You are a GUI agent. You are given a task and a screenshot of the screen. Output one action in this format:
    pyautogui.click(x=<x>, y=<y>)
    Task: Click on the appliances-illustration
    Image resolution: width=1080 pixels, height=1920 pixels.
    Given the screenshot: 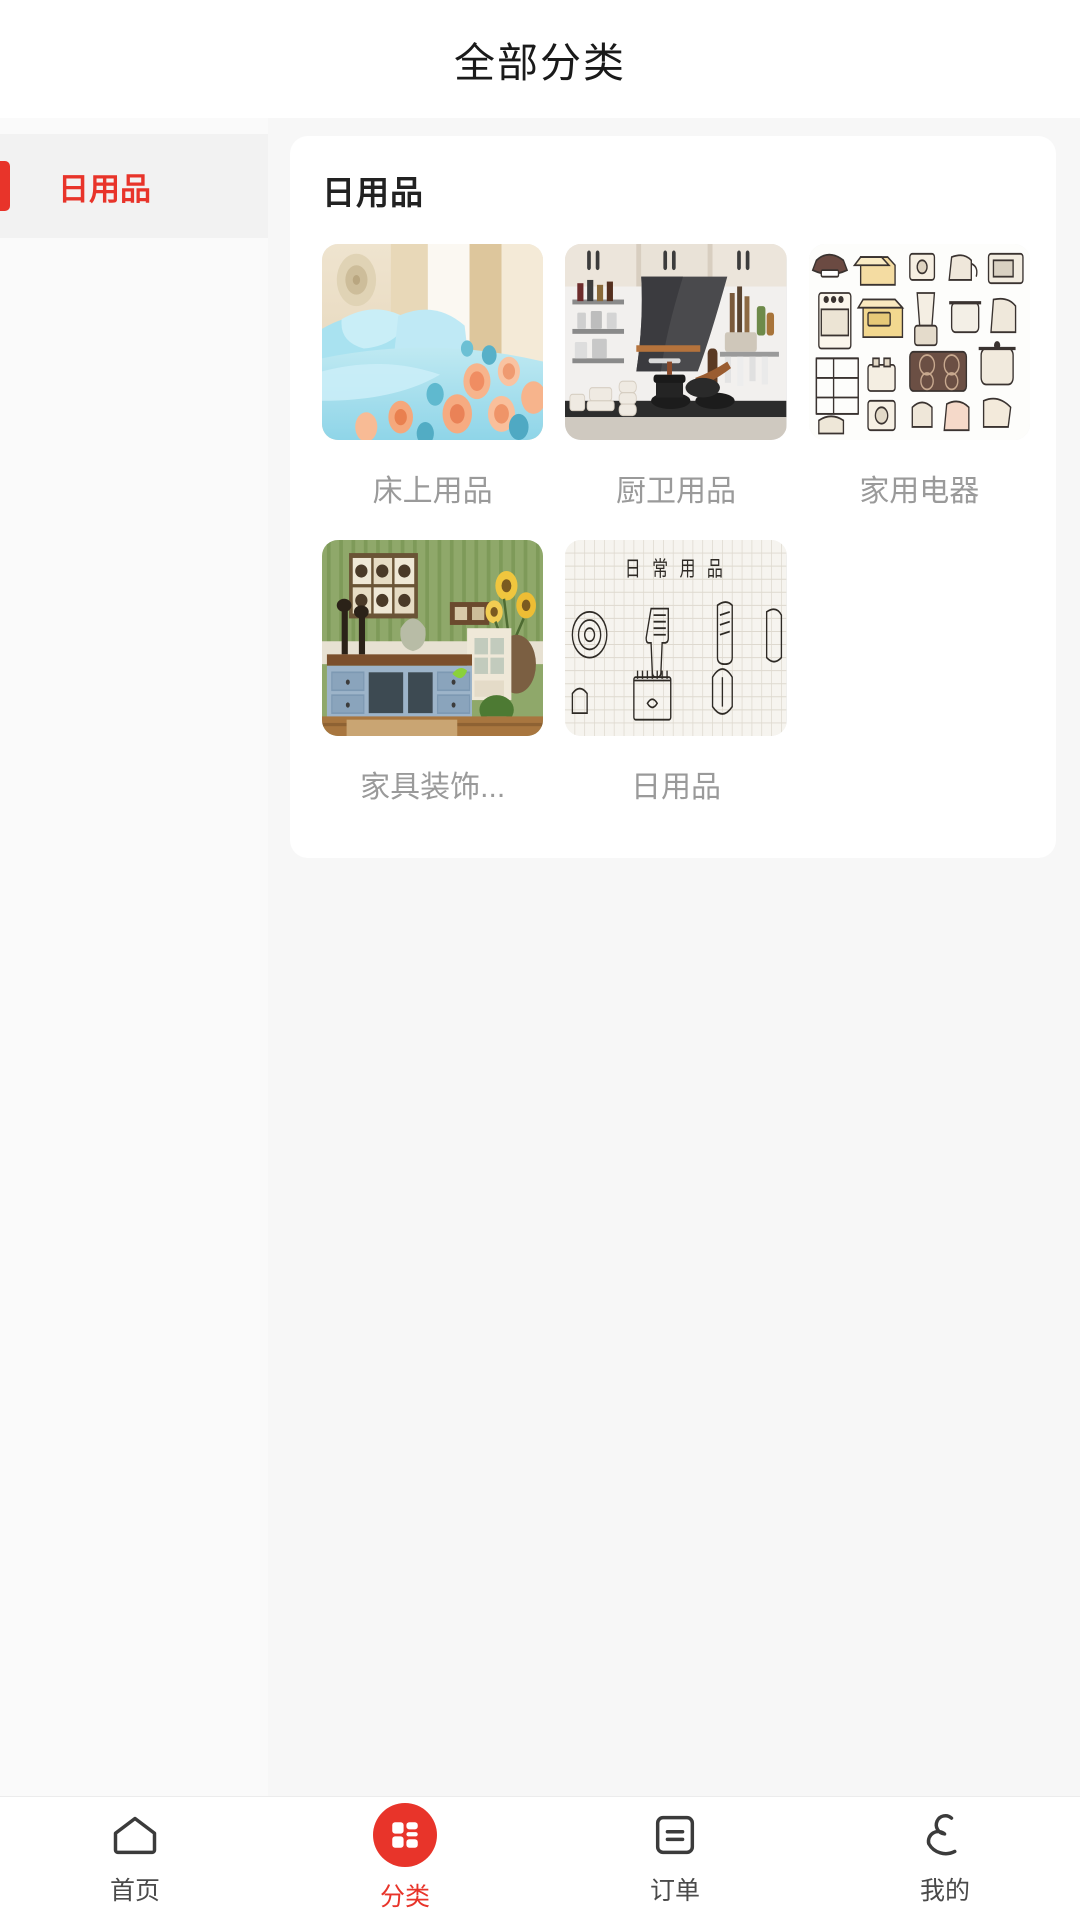 What is the action you would take?
    pyautogui.click(x=919, y=342)
    